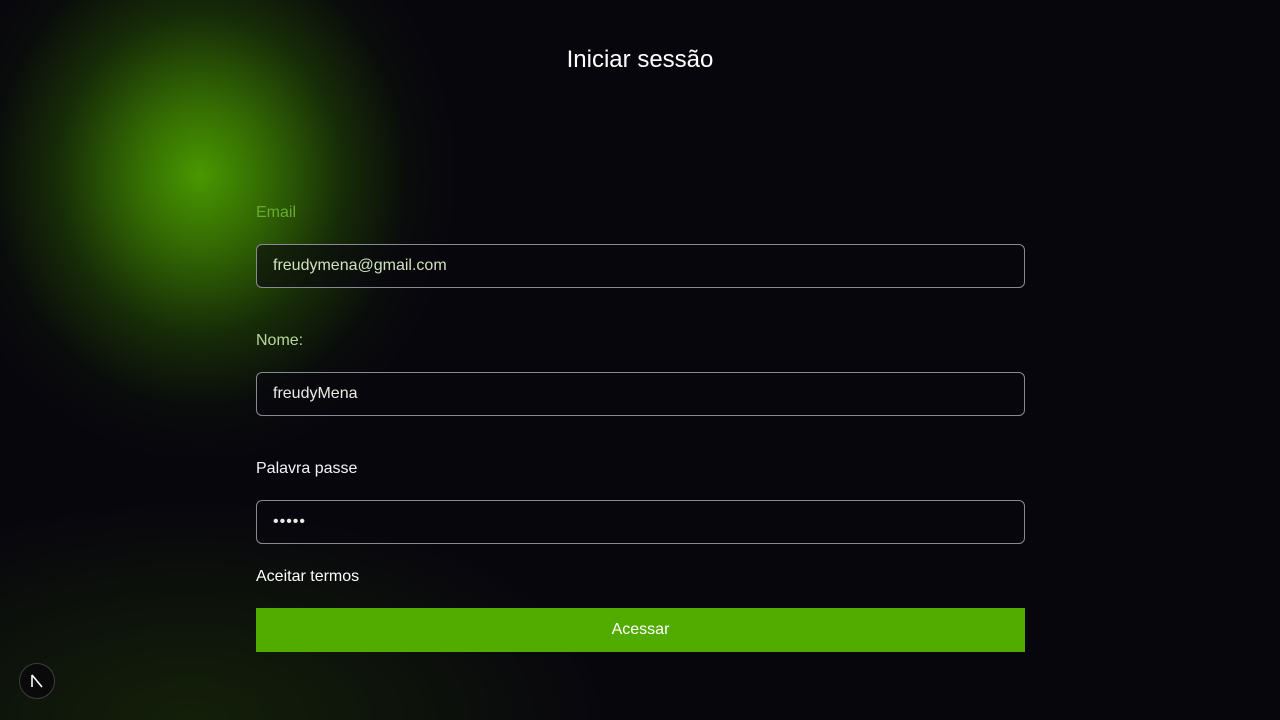  I want to click on next-logo-glyph, so click(37, 681).